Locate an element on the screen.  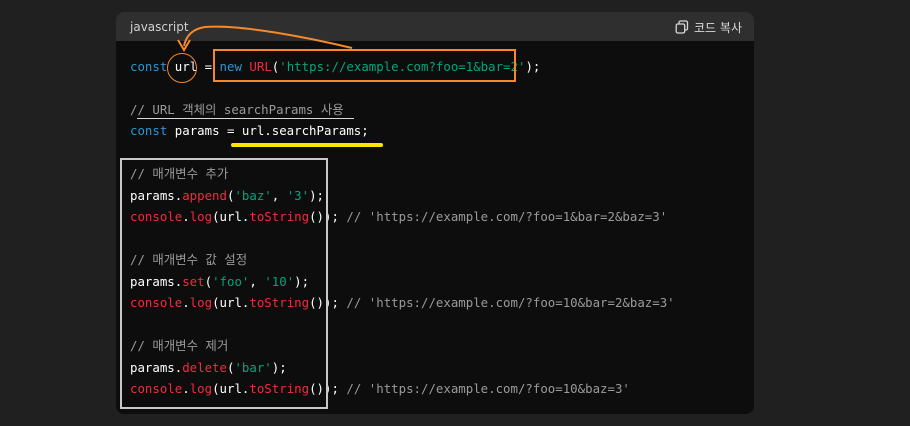
code-comment: // URL 객체의 searchParams 사용 is located at coordinates (237, 109).